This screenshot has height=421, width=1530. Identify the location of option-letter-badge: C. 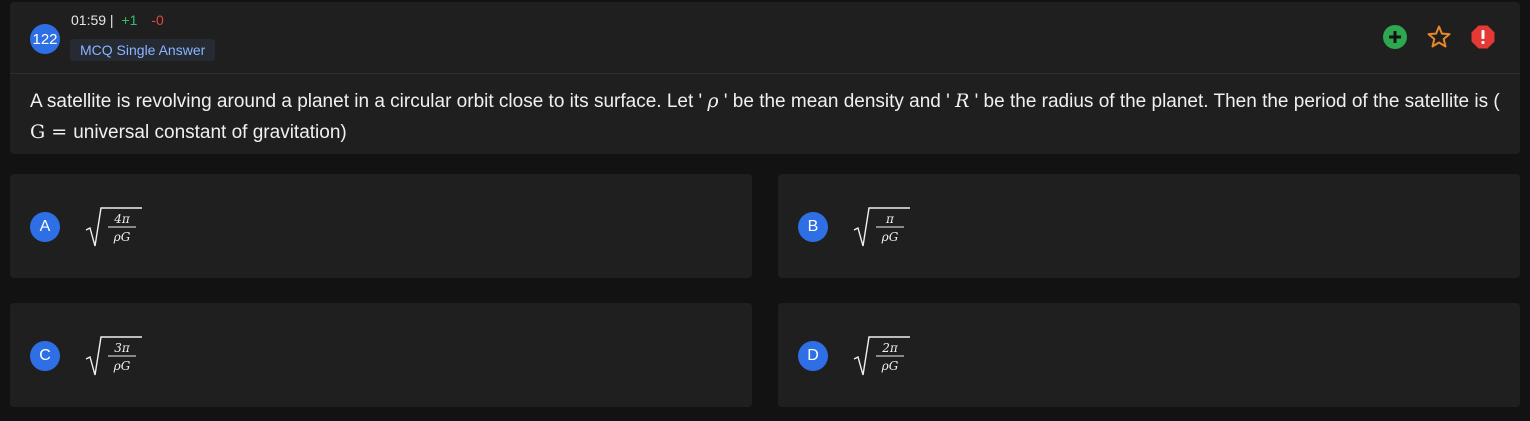
(45, 356).